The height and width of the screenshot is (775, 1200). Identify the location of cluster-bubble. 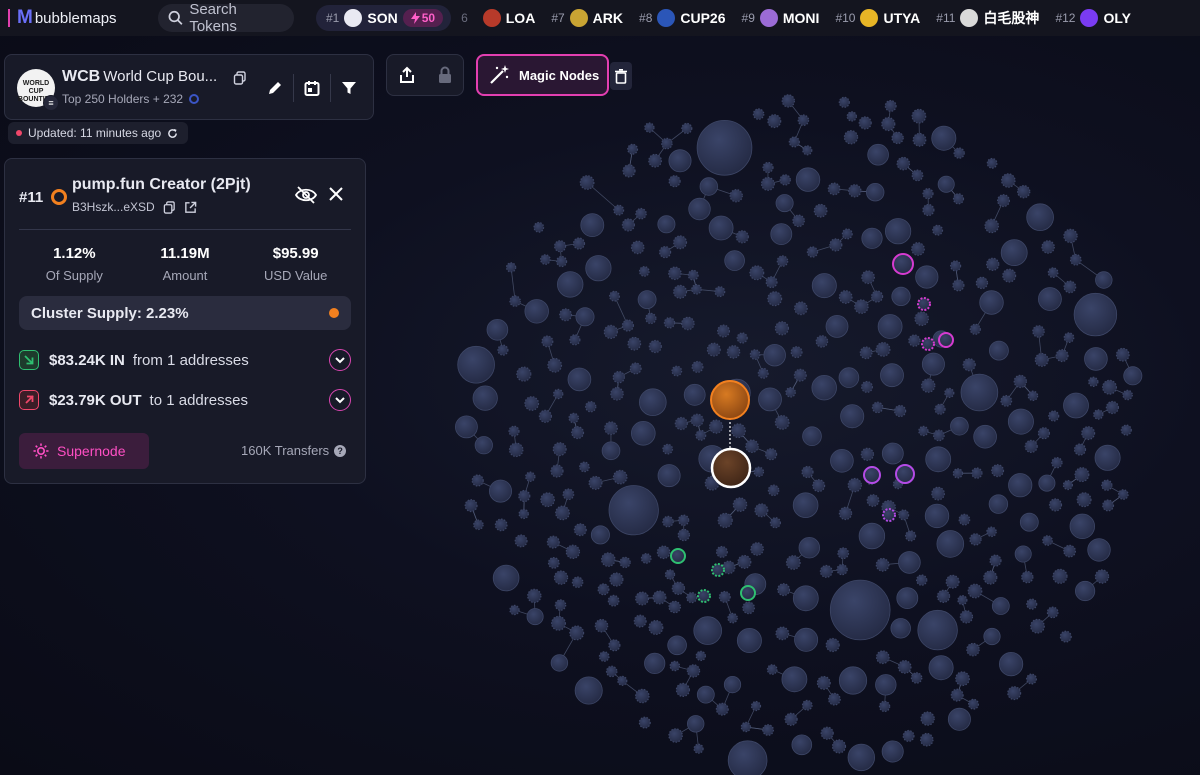
(704, 596).